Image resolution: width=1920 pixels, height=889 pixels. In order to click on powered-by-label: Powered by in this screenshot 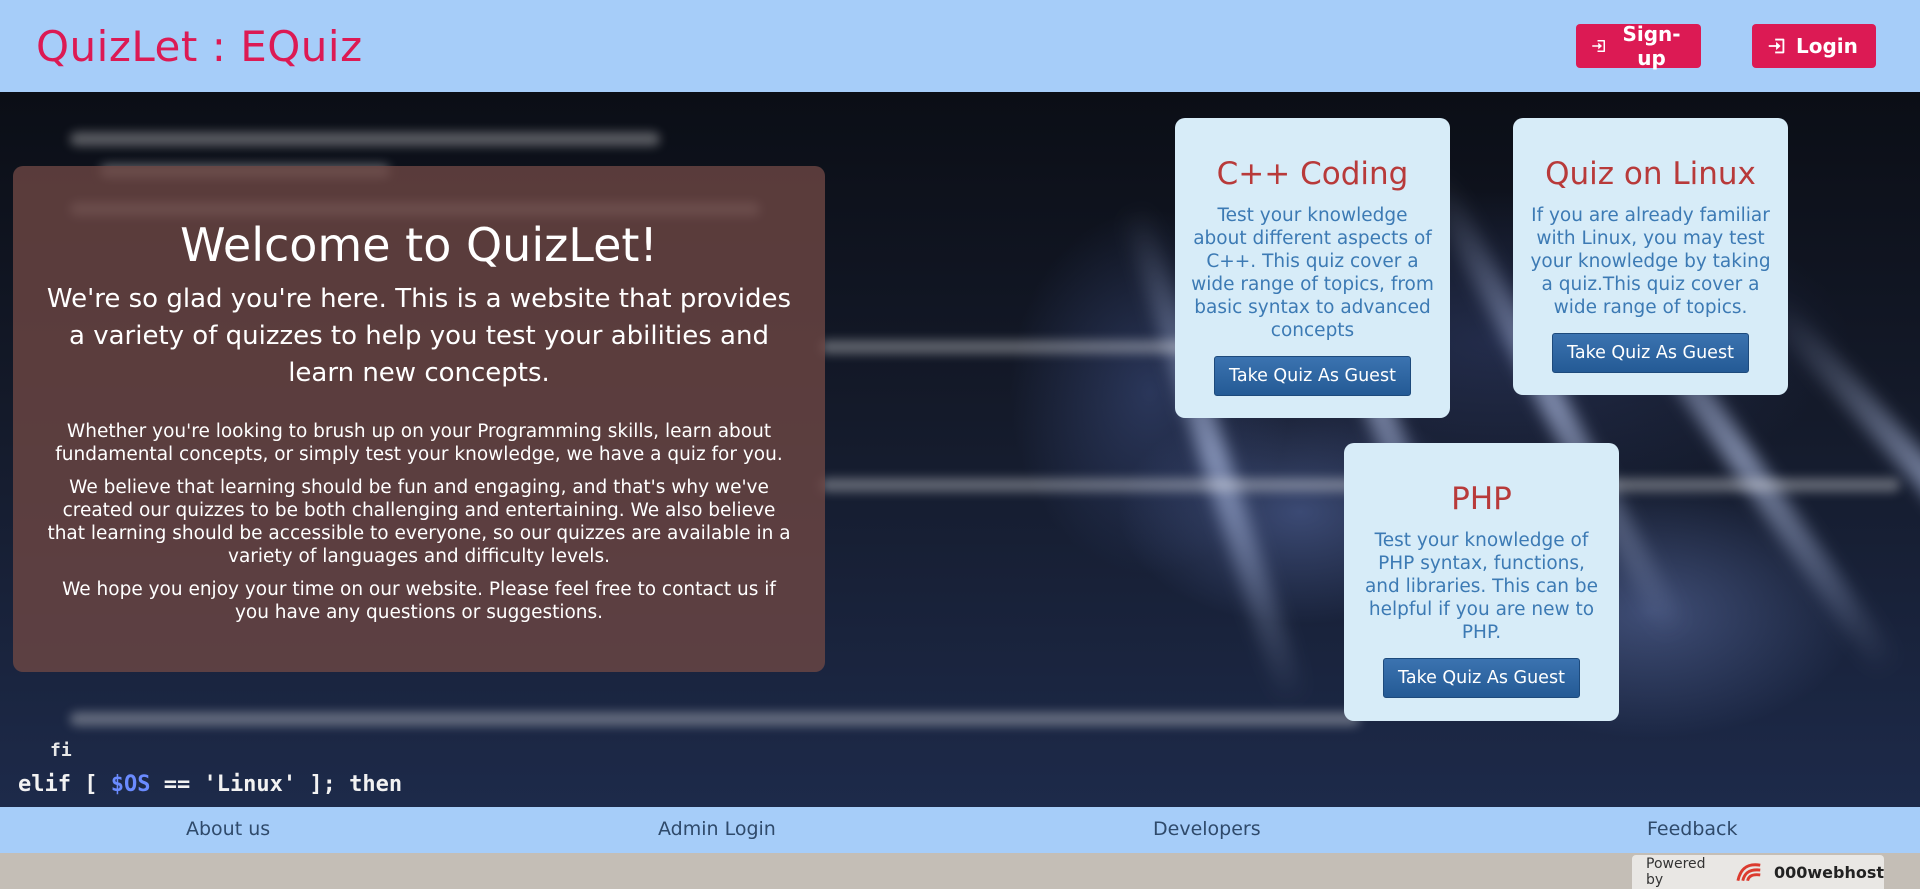, I will do `click(1676, 872)`.